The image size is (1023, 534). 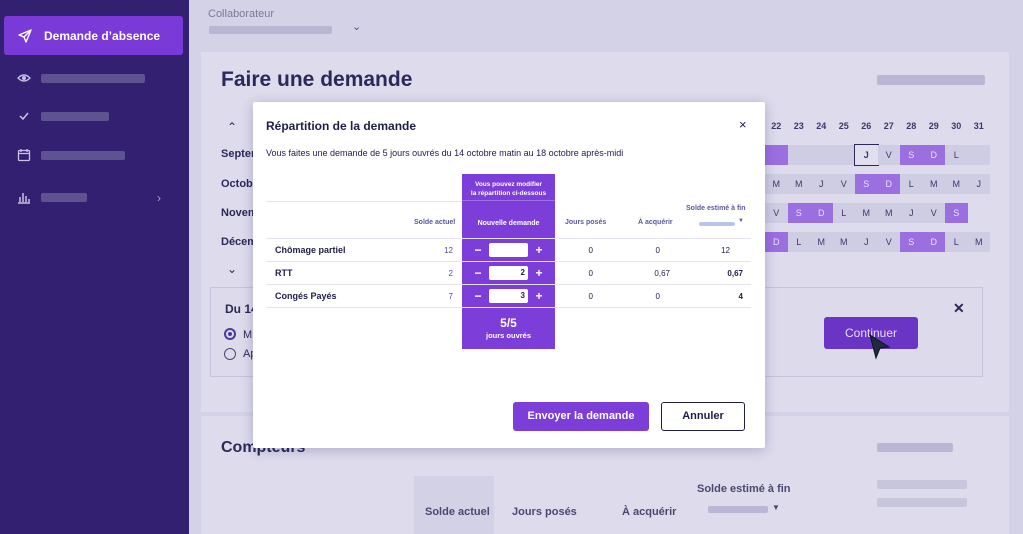 I want to click on quantity-stepper: − 3 +, so click(x=508, y=296).